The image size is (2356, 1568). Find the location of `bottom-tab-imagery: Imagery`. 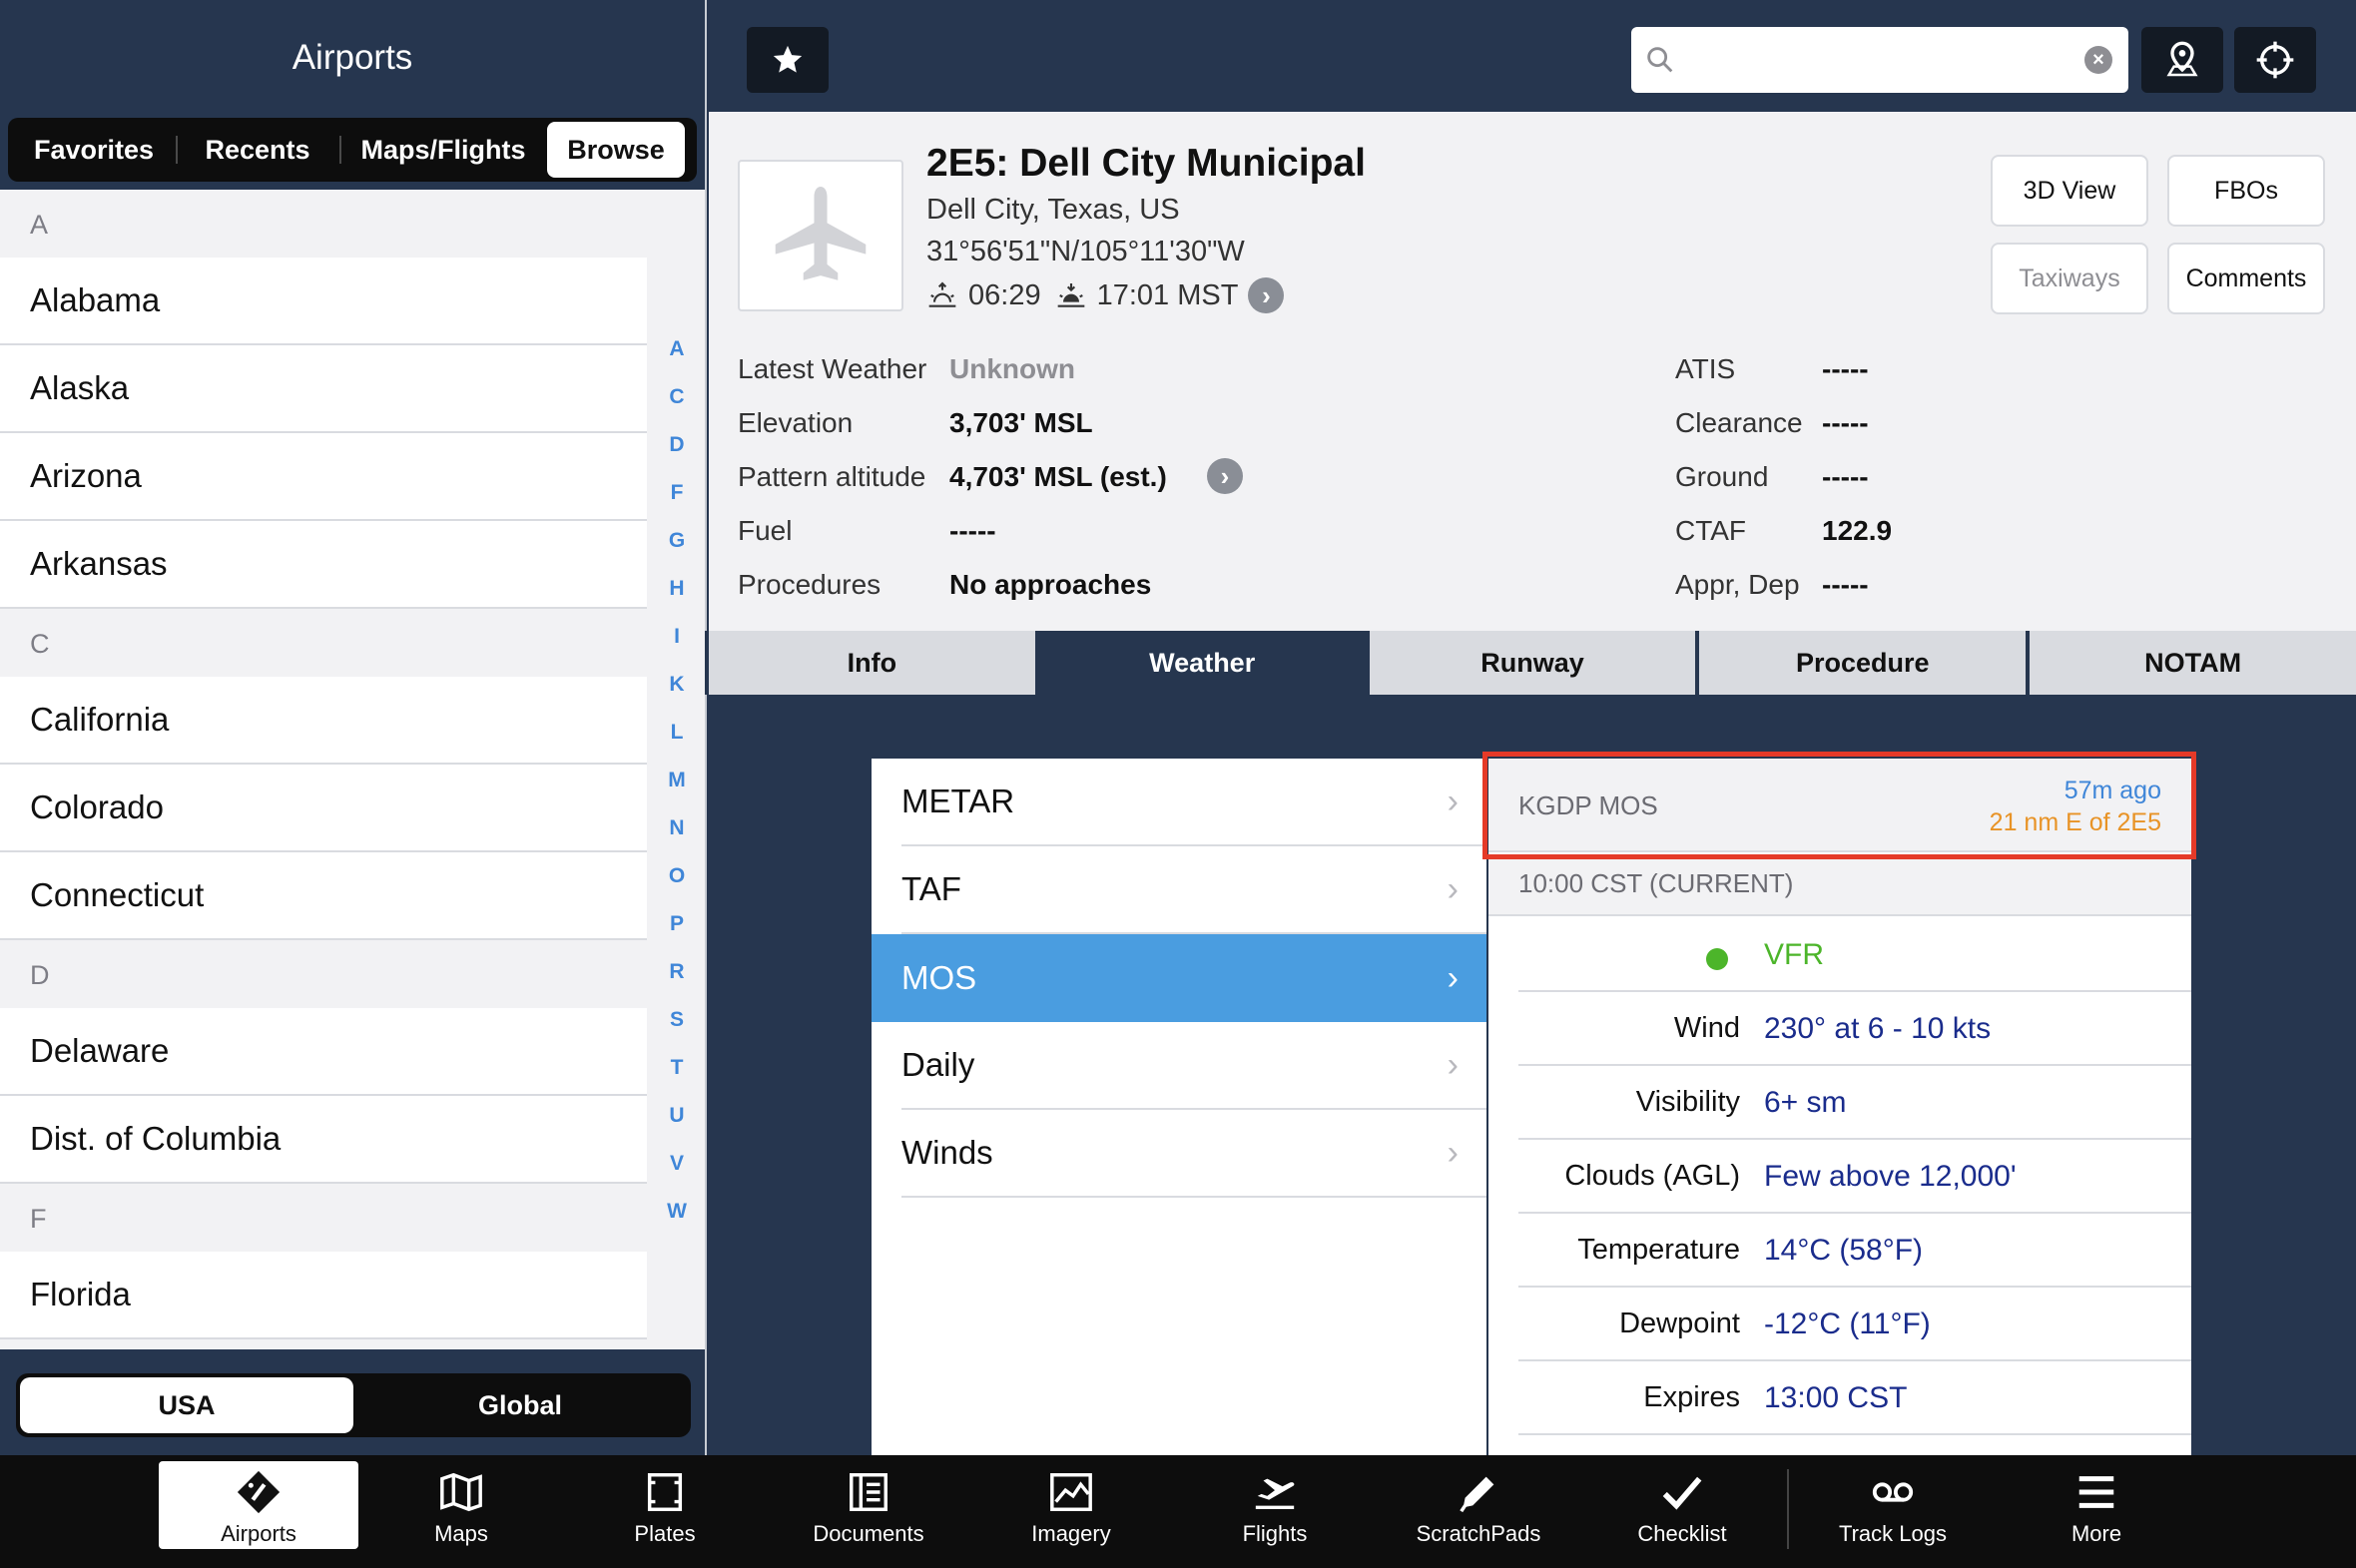

bottom-tab-imagery: Imagery is located at coordinates (1071, 1505).